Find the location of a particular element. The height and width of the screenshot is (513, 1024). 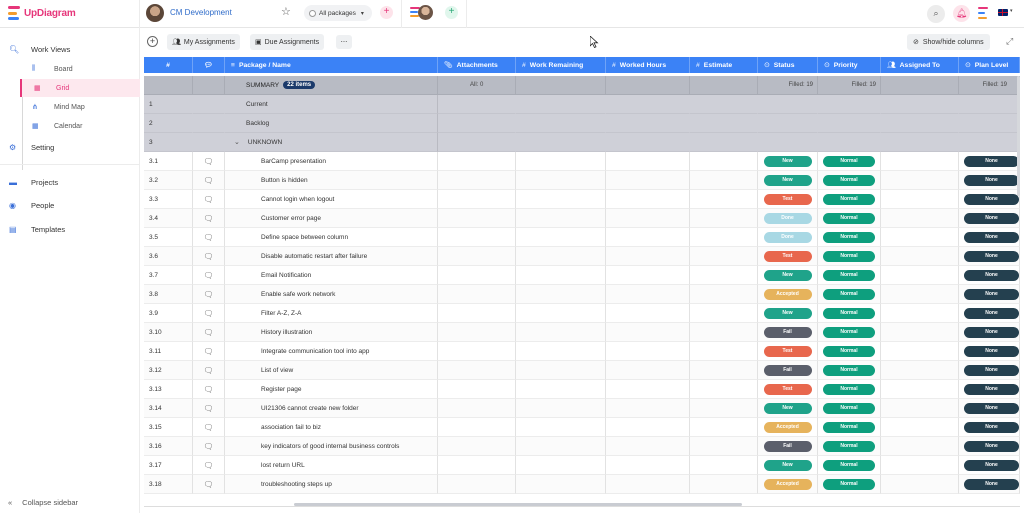

fullscreen-icon: ⤢ is located at coordinates (1009, 41).